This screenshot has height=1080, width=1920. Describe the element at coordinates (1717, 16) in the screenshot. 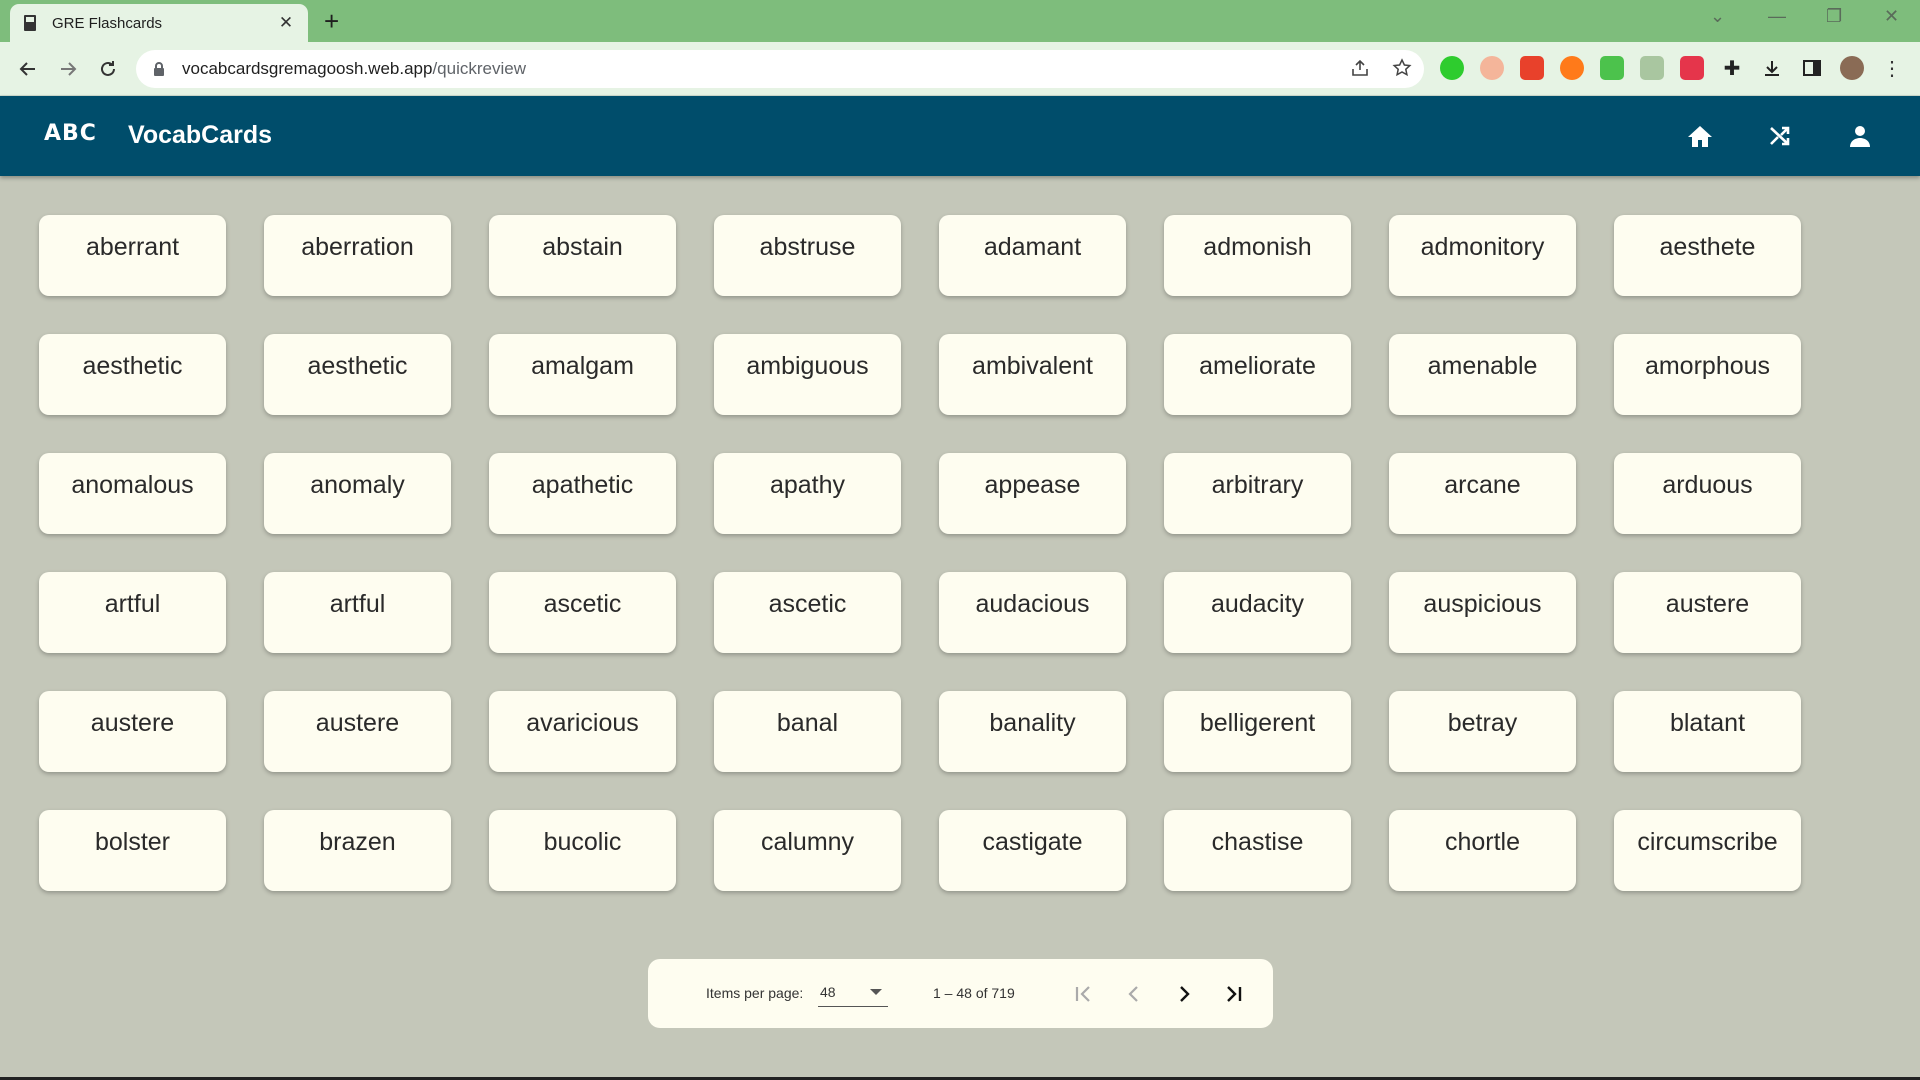

I see `tab-search-chevron-icon: ⌄` at that location.